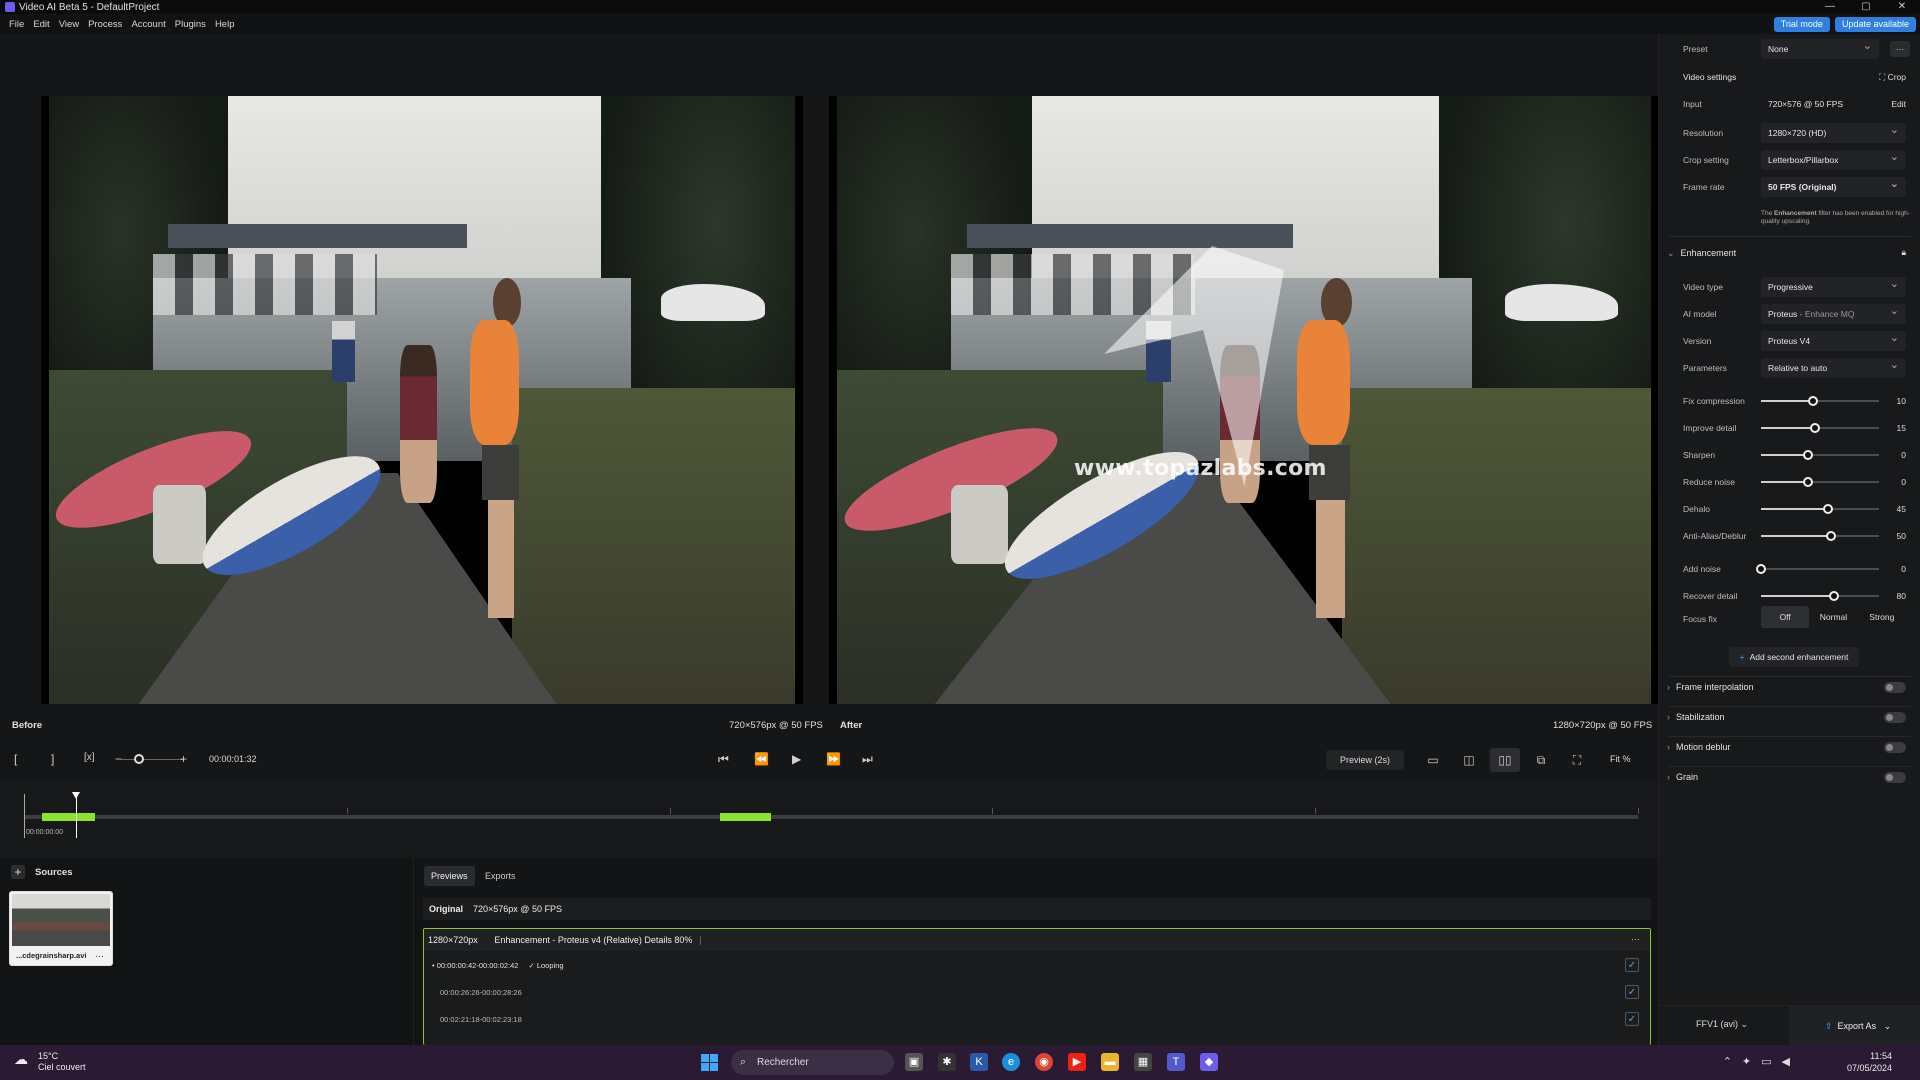 Image resolution: width=1920 pixels, height=1080 pixels. Describe the element at coordinates (225, 24) in the screenshot. I see `menu-help: Help` at that location.